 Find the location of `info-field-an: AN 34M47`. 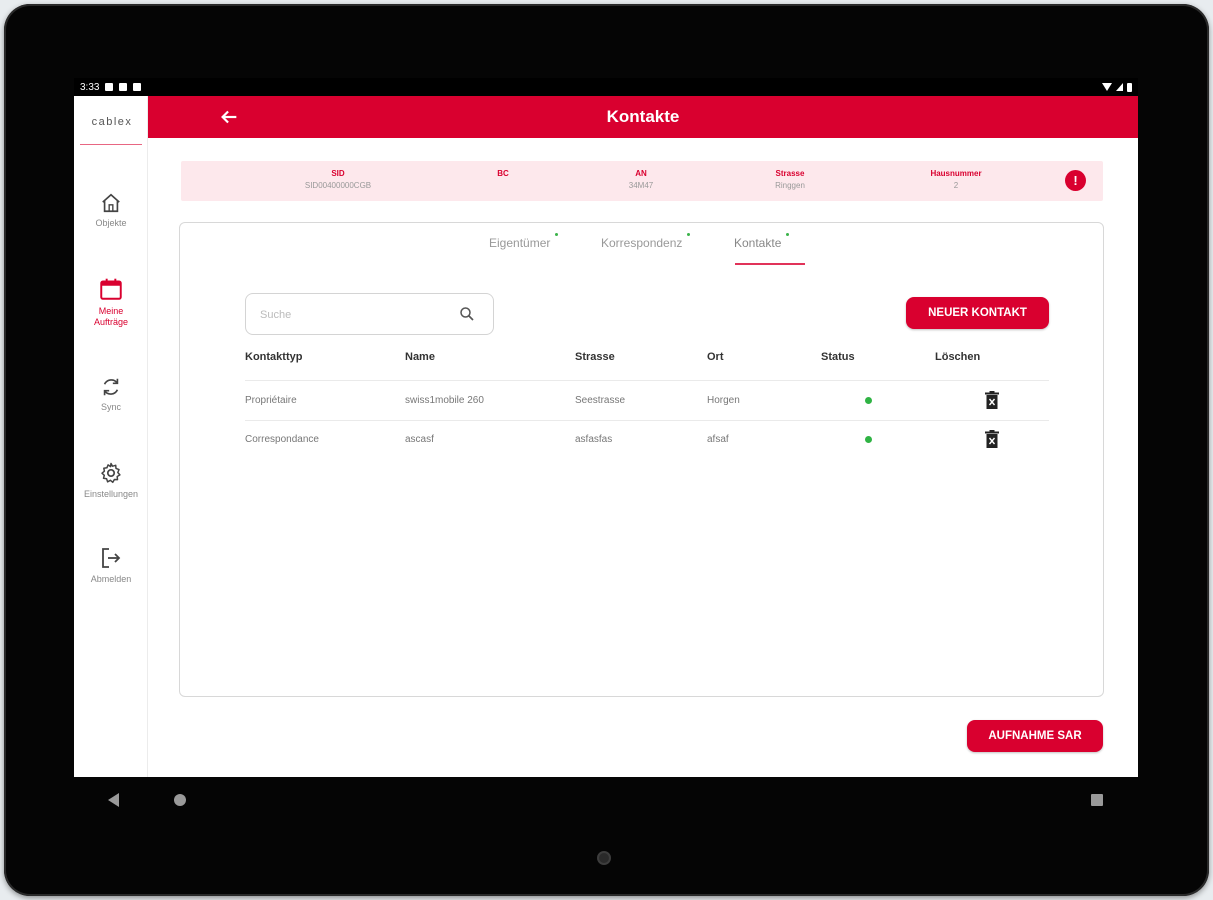

info-field-an: AN 34M47 is located at coordinates (641, 179).